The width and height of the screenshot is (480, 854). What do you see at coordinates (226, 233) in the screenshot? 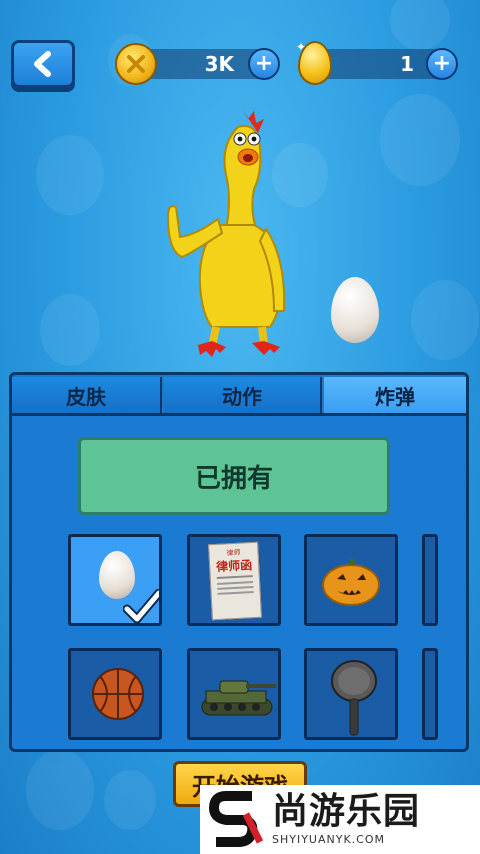
I see `rubber-chicken-character` at bounding box center [226, 233].